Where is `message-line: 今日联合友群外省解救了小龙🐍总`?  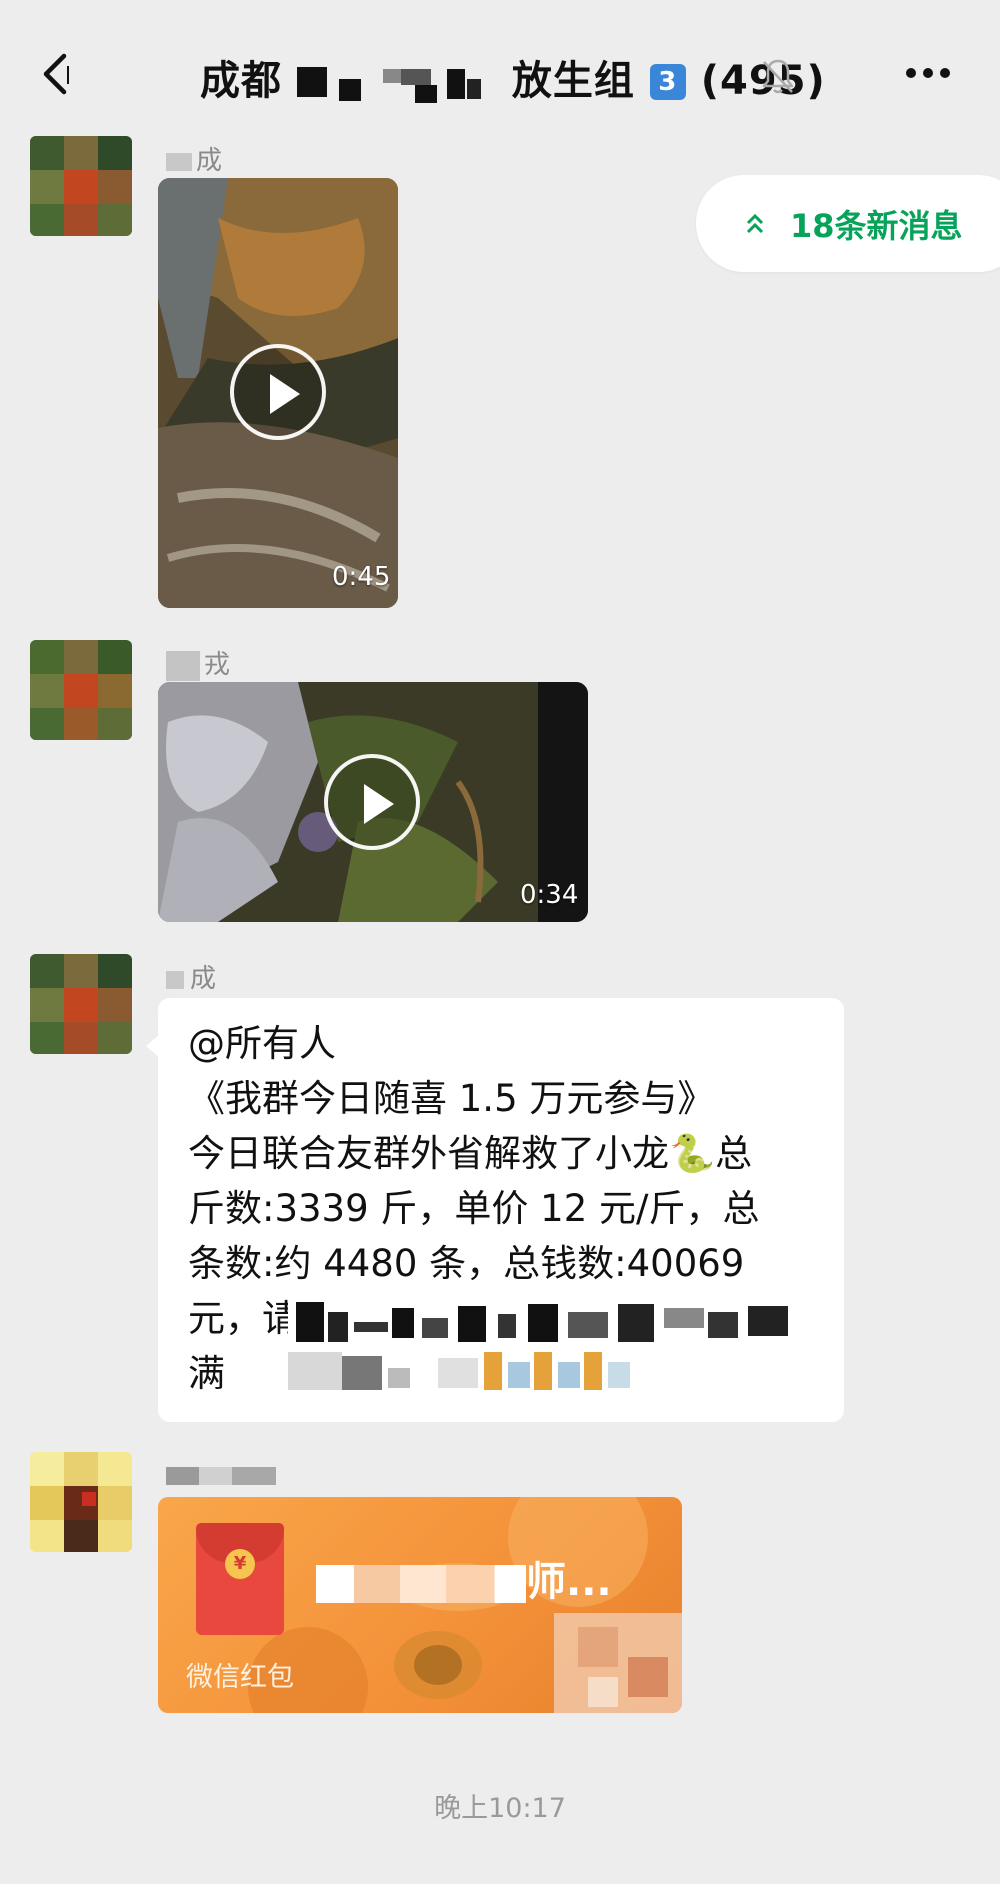
message-line: 今日联合友群外省解救了小龙🐍总 is located at coordinates (470, 1153).